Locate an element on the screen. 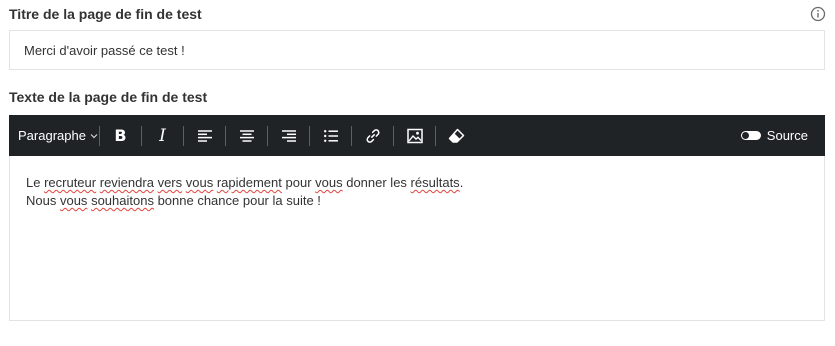 This screenshot has width=835, height=346. spellcheck-word: recruteur is located at coordinates (70, 182).